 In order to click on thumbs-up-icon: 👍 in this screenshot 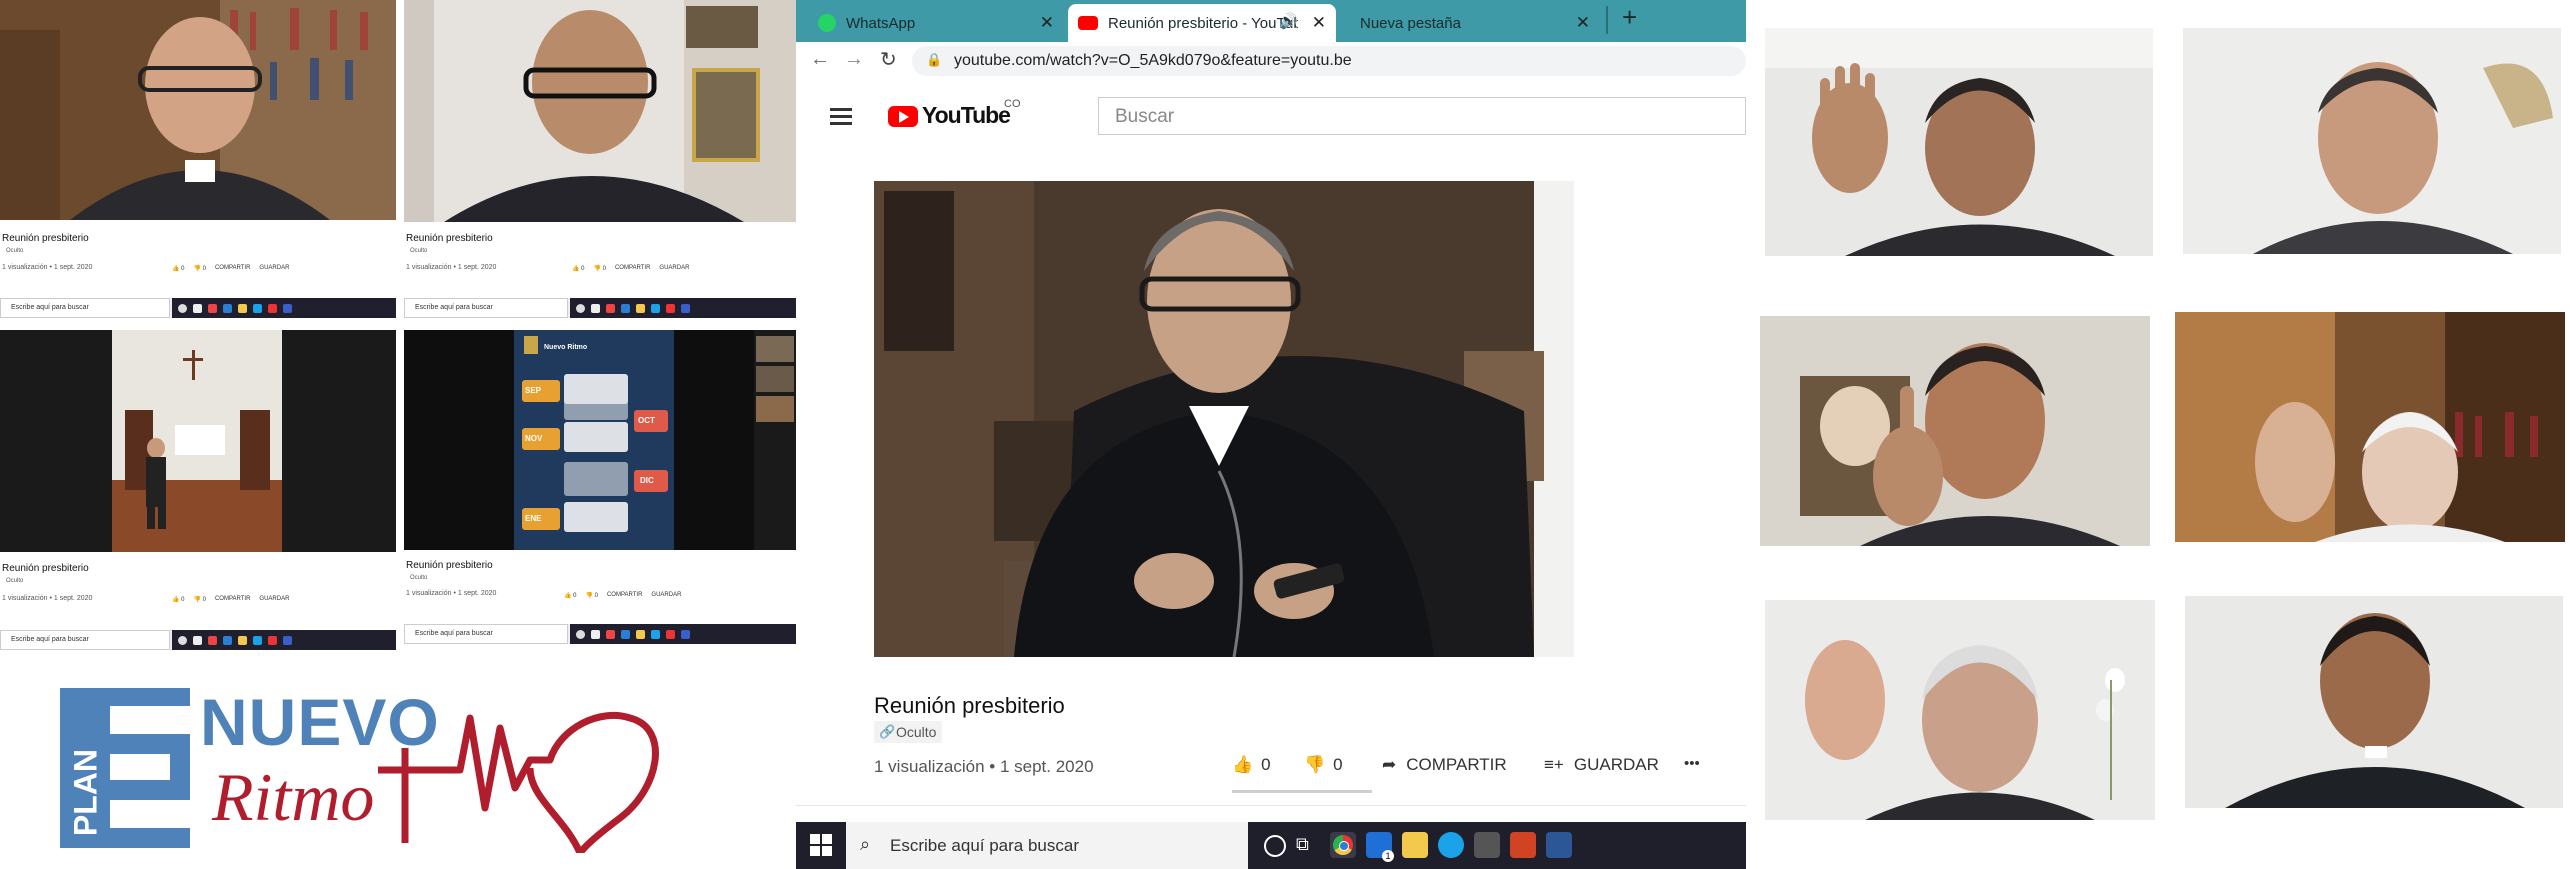, I will do `click(1243, 764)`.